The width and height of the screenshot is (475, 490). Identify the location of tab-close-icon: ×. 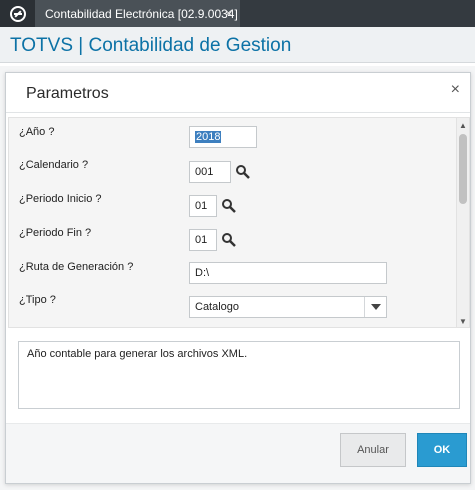
(228, 13).